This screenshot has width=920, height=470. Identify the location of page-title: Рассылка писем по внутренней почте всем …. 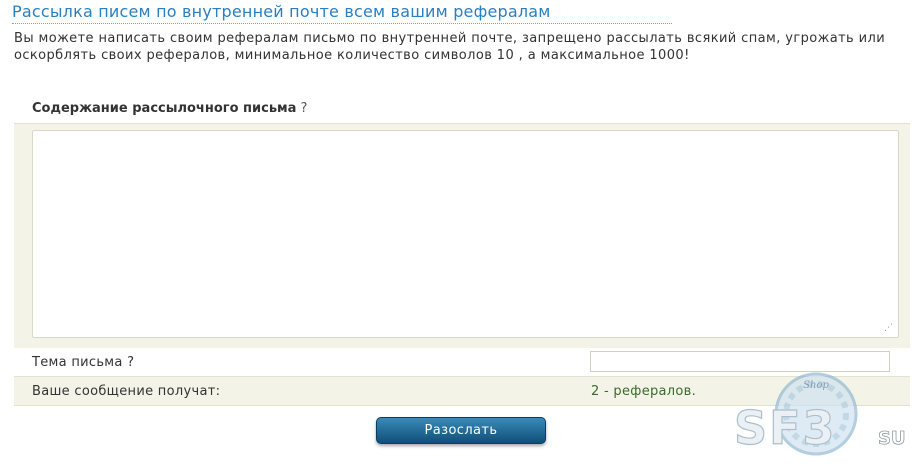
(281, 11).